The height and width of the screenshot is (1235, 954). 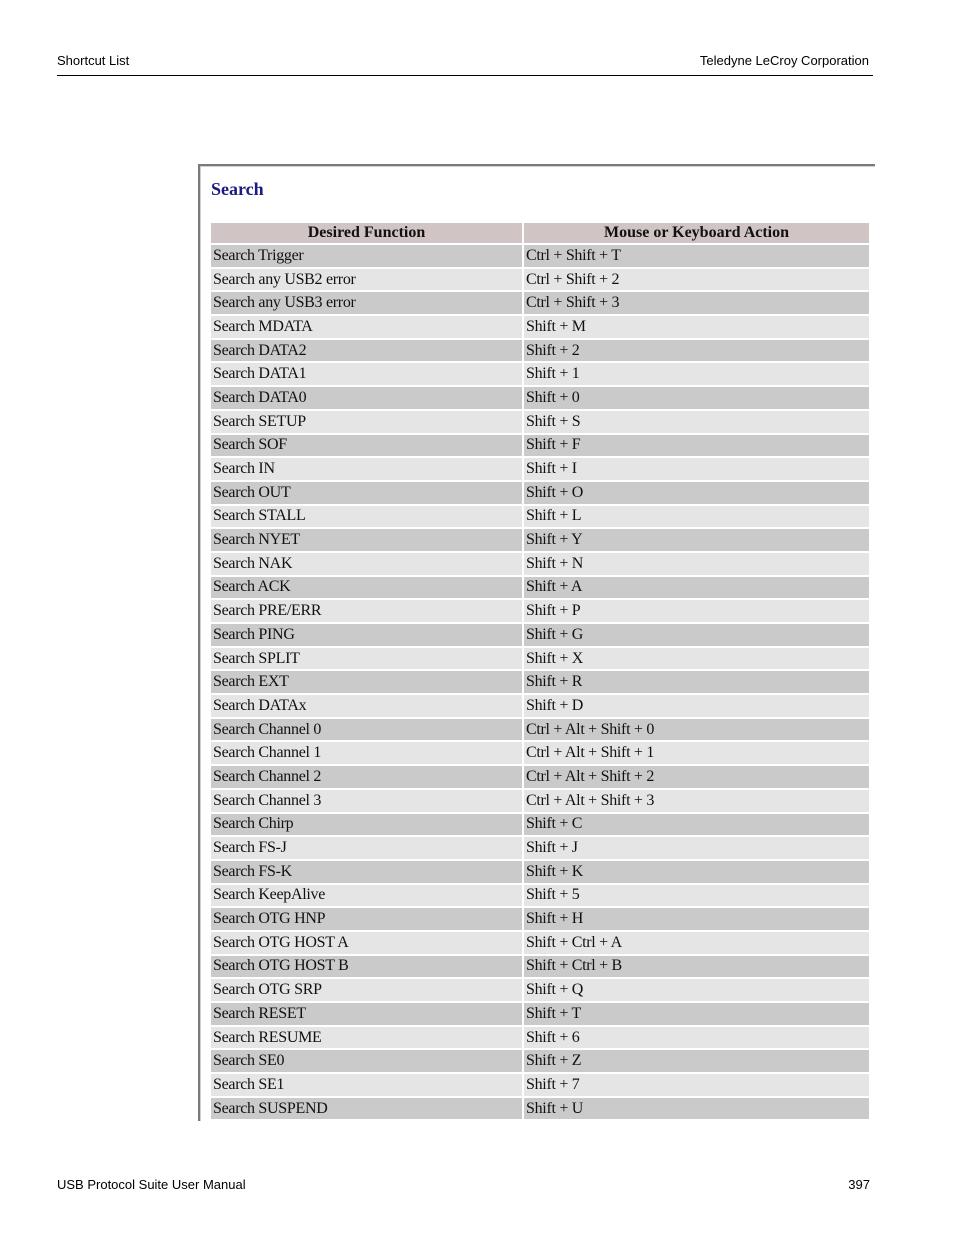 I want to click on desired-function-cell: Search SOF, so click(x=366, y=445).